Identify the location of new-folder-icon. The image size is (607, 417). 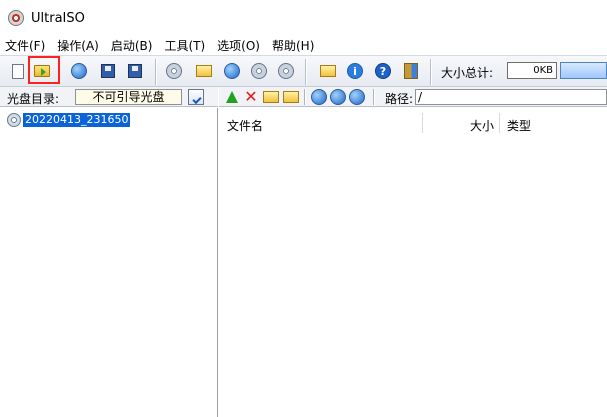
(271, 97).